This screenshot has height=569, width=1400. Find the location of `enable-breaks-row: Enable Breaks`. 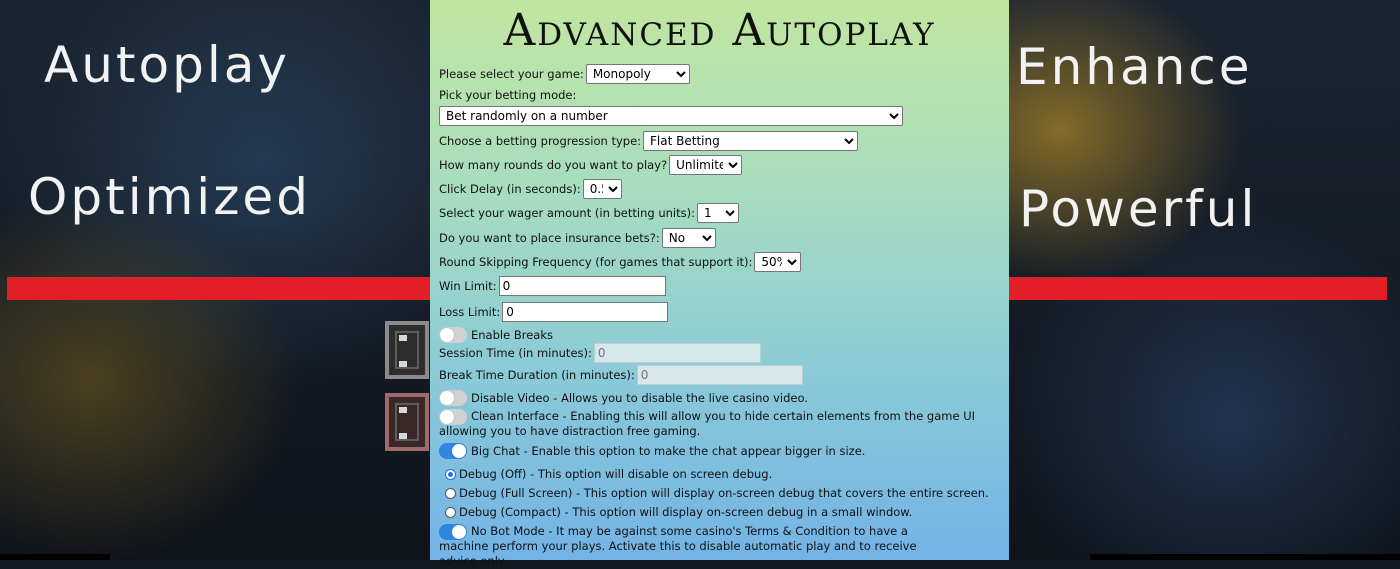

enable-breaks-row: Enable Breaks is located at coordinates (496, 335).